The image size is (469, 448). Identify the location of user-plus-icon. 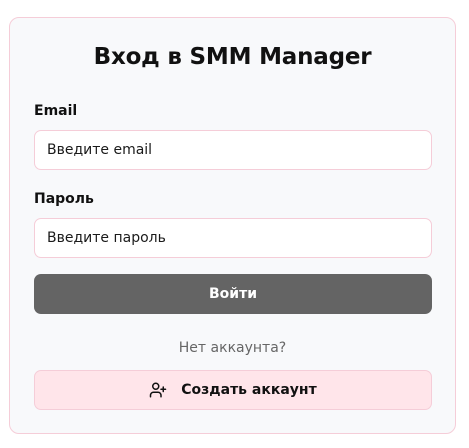
(158, 390).